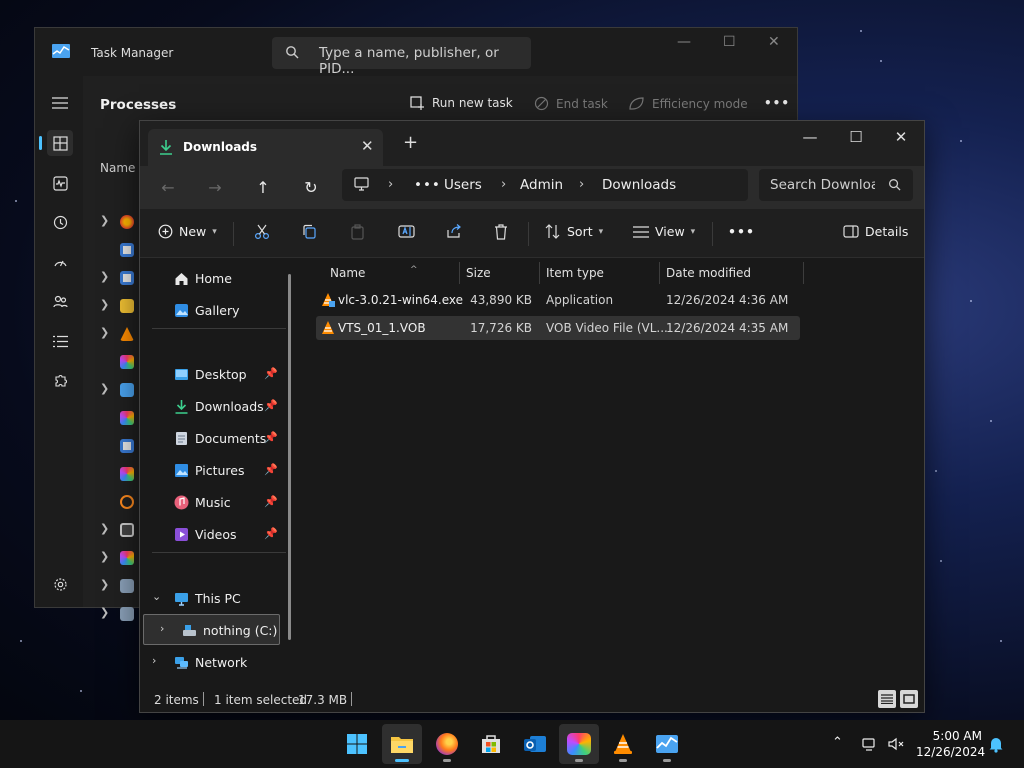 The width and height of the screenshot is (1024, 768). What do you see at coordinates (56, 143) in the screenshot?
I see `processes-nav-button` at bounding box center [56, 143].